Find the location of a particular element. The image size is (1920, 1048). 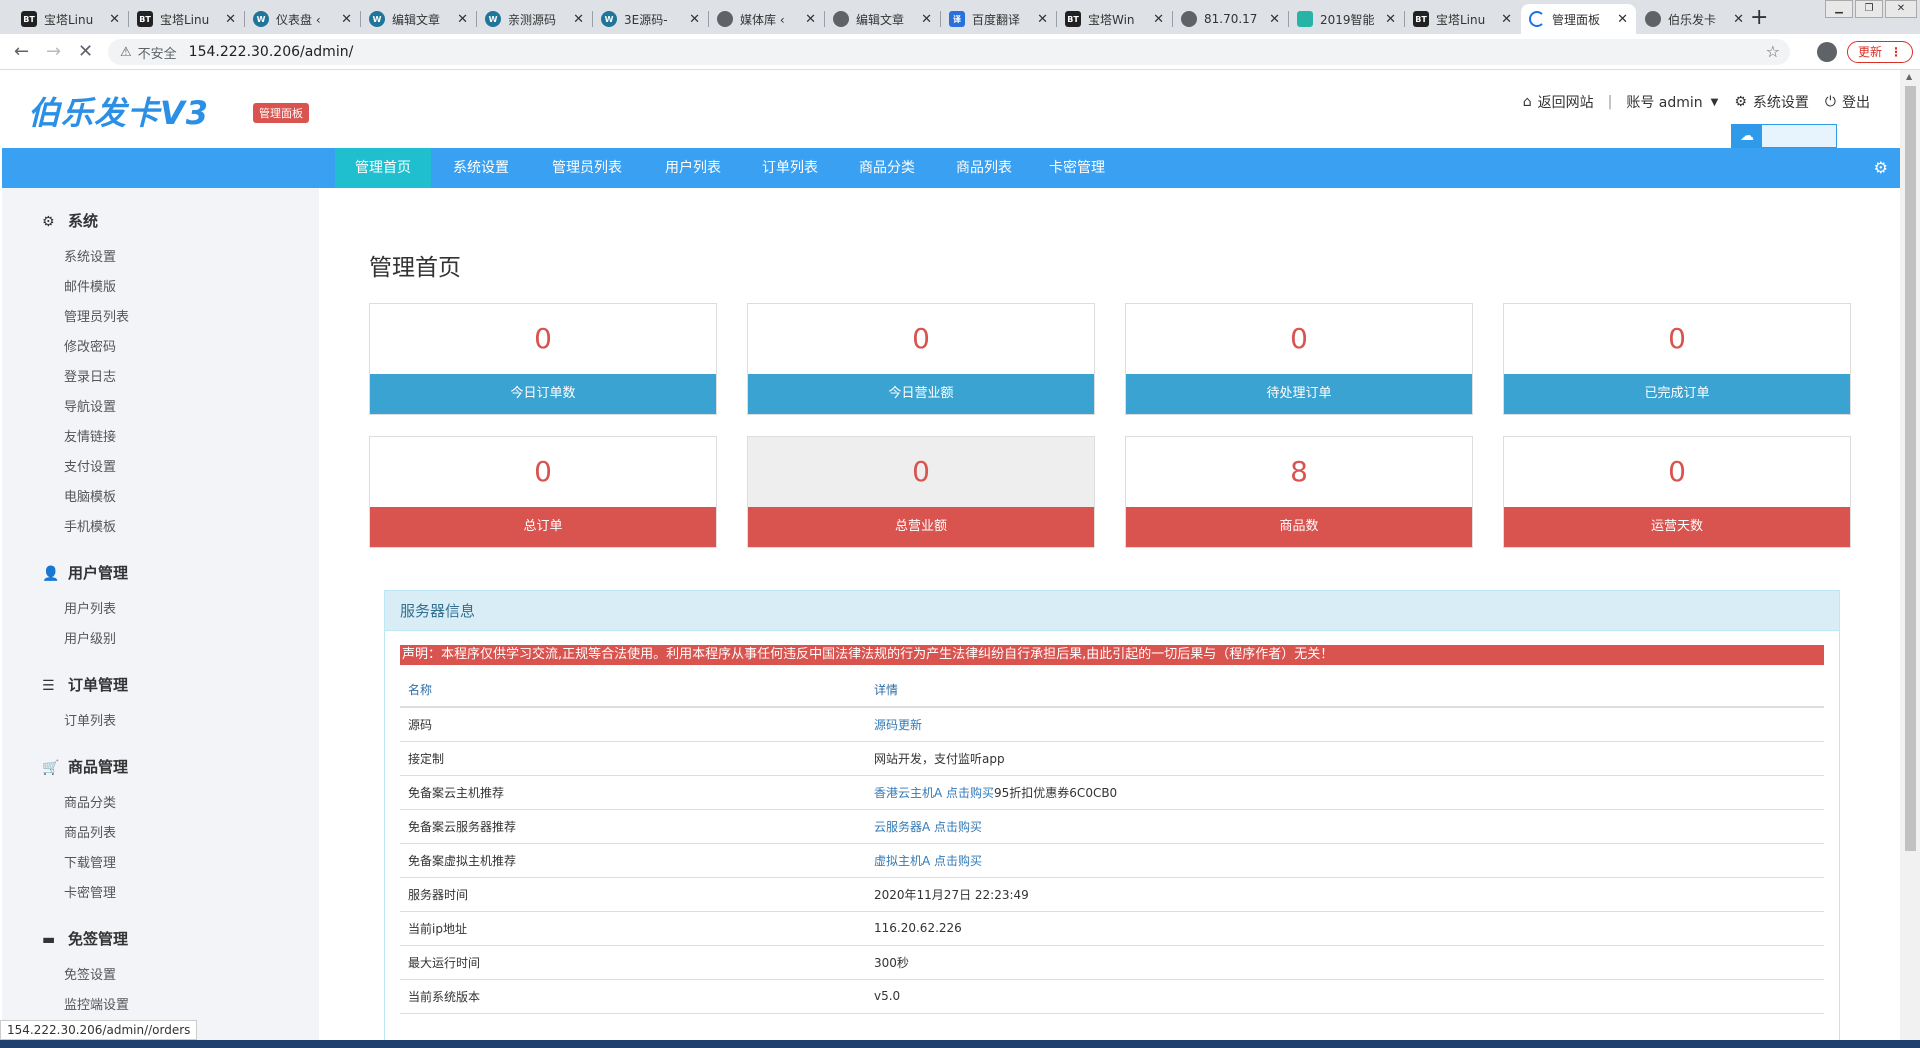

sidebar-item: 导航设置 is located at coordinates (90, 405).